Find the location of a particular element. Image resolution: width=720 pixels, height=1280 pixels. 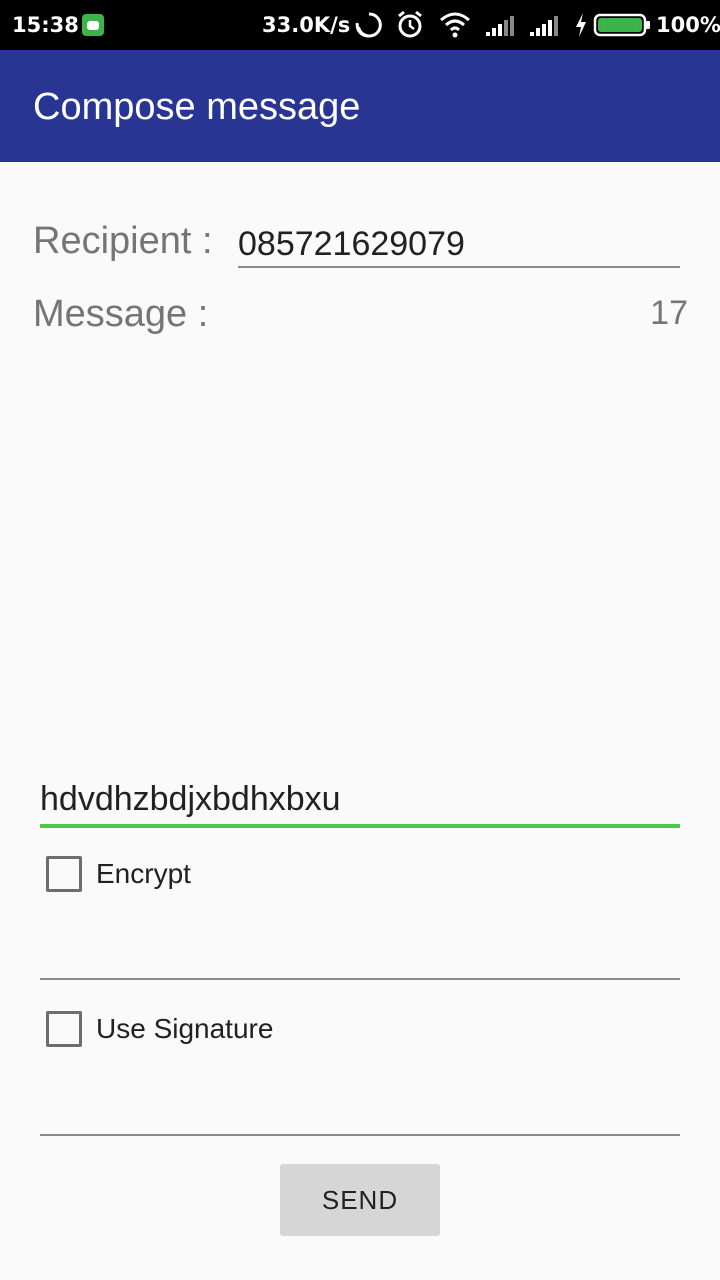

signature-checkbox is located at coordinates (64, 1029).